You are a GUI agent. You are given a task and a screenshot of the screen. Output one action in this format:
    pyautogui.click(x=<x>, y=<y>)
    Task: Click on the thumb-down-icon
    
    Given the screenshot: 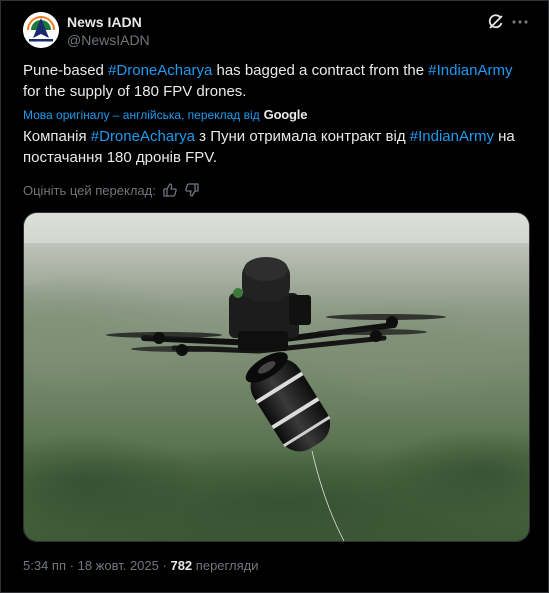 What is the action you would take?
    pyautogui.click(x=192, y=190)
    